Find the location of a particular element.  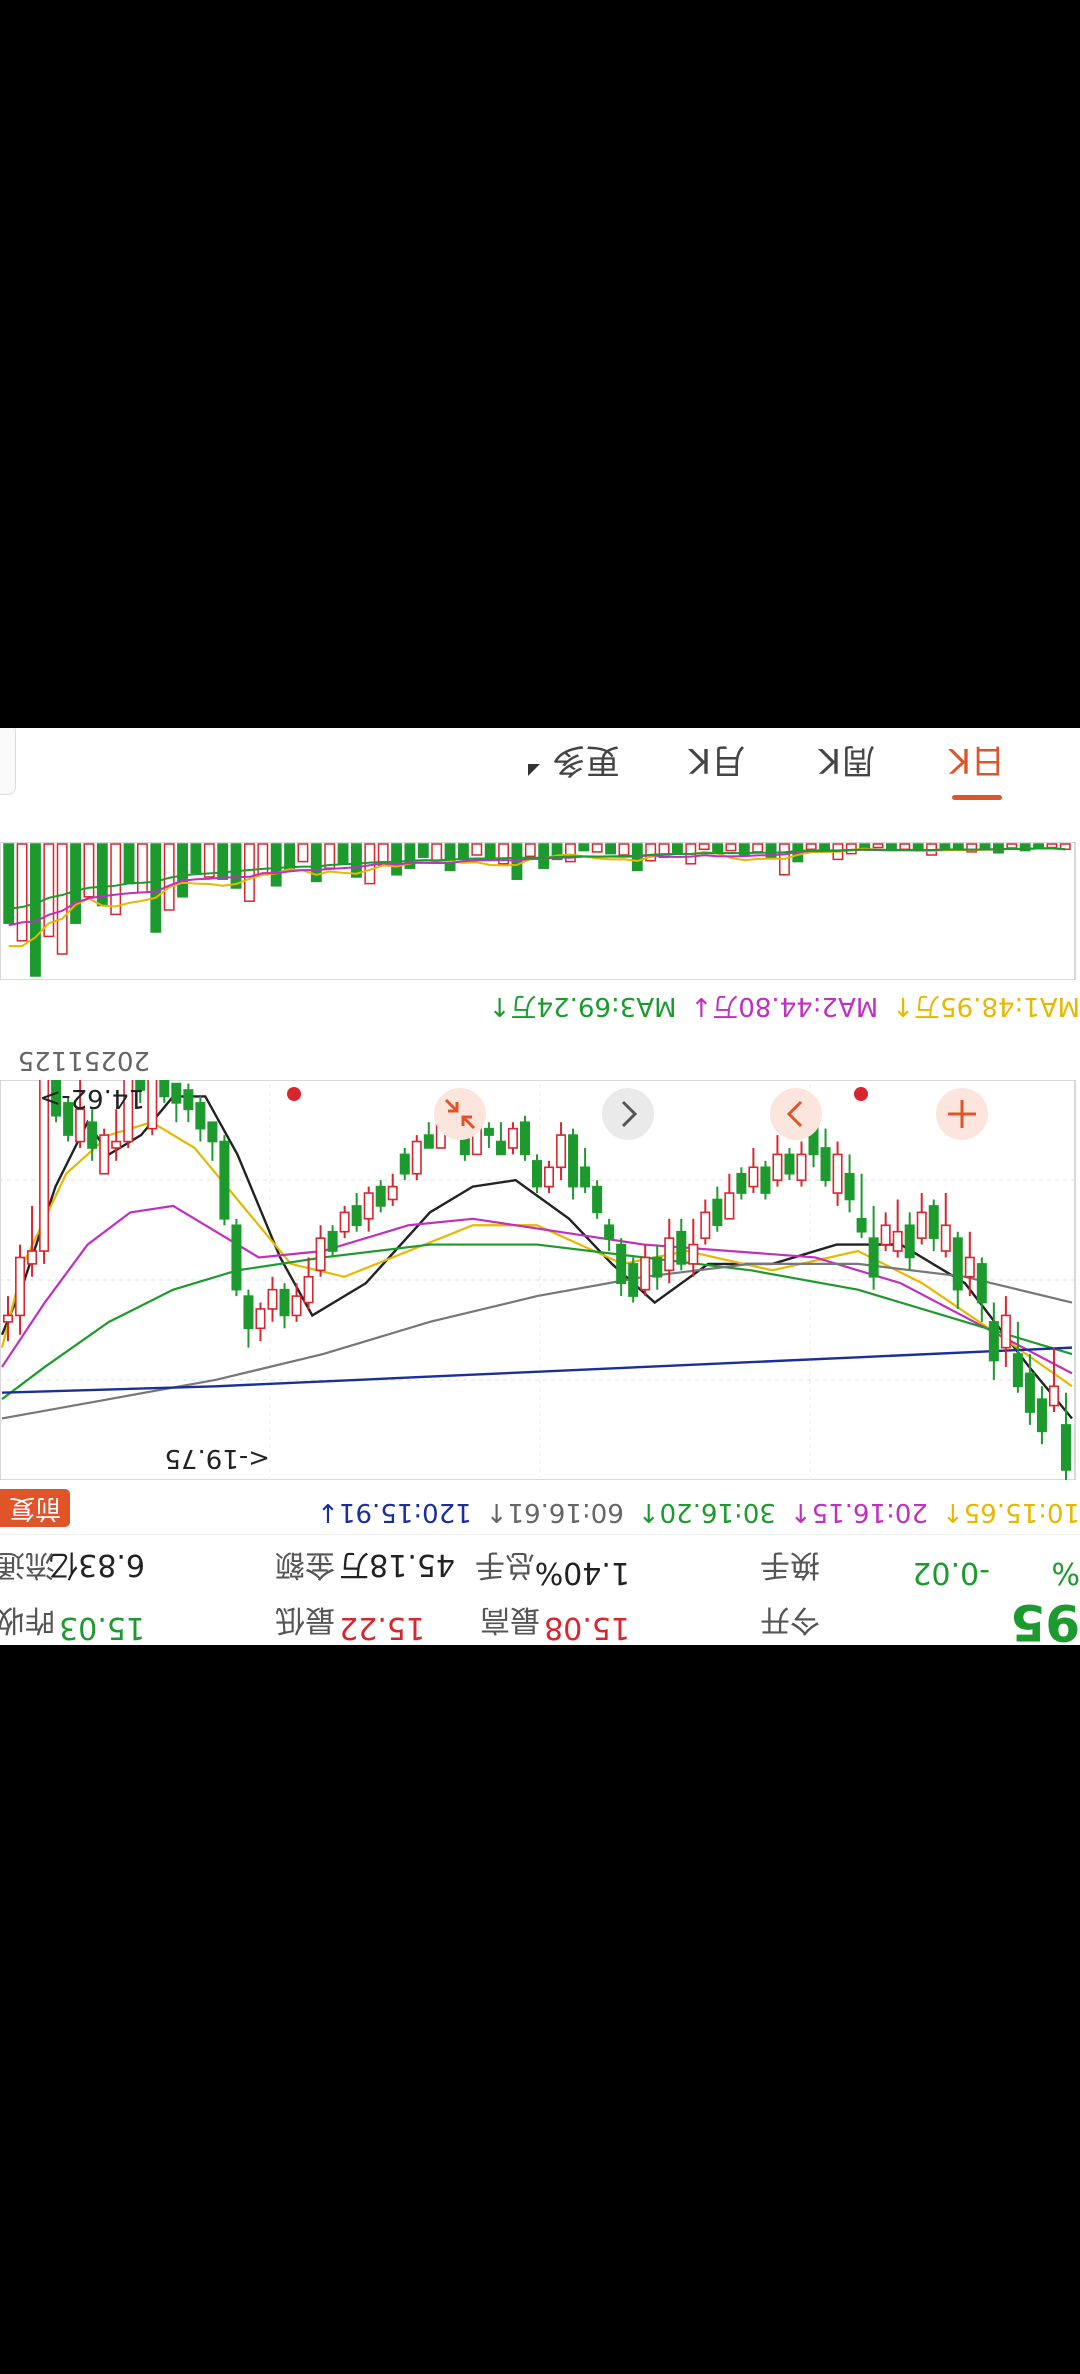

mktcap-value: 6.83亿 is located at coordinates (96, 1564).